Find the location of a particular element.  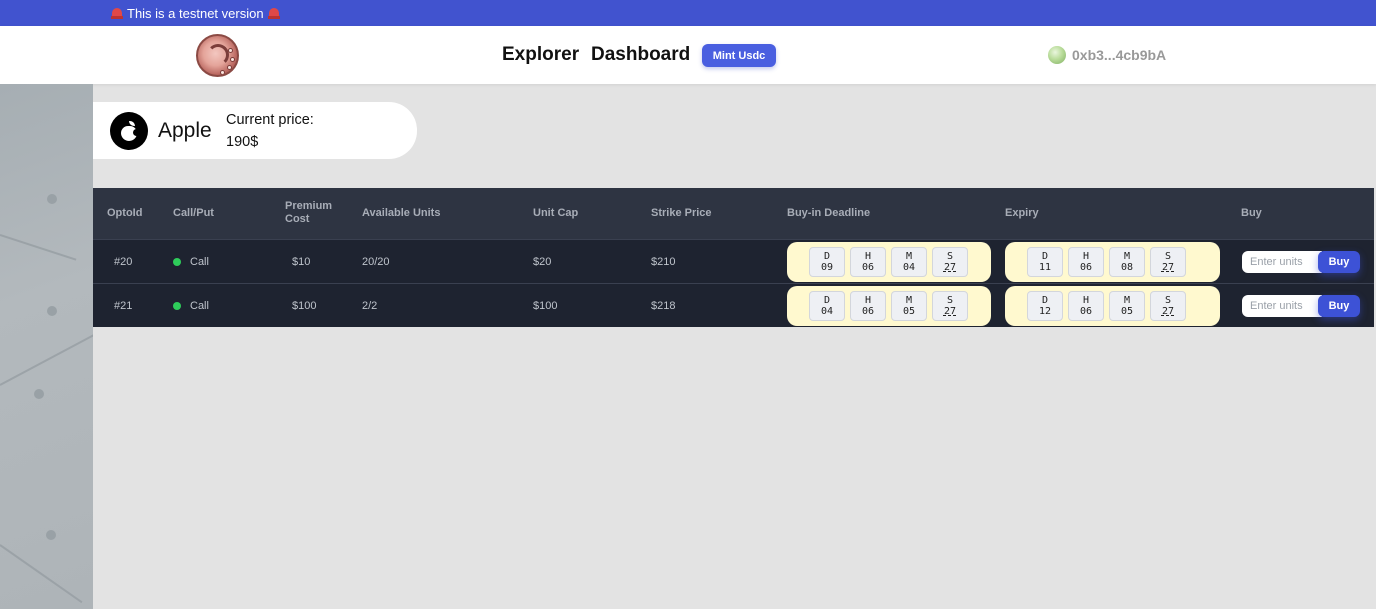

countdown-minutes: M 04 is located at coordinates (909, 262).